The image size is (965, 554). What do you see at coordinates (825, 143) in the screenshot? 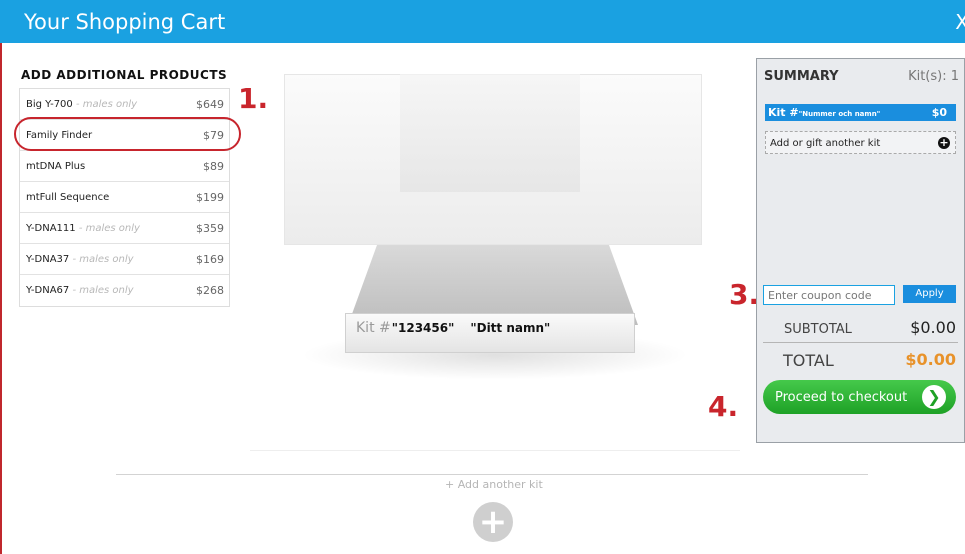
I see `add-gift-kit-label: Add or gift another kit` at bounding box center [825, 143].